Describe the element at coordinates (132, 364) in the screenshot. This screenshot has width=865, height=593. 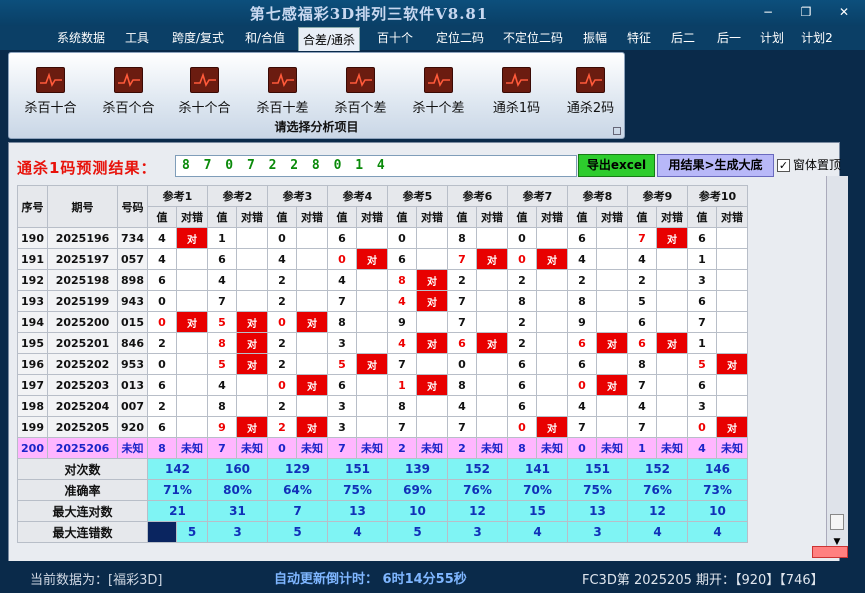
I see `row-number: 953` at that location.